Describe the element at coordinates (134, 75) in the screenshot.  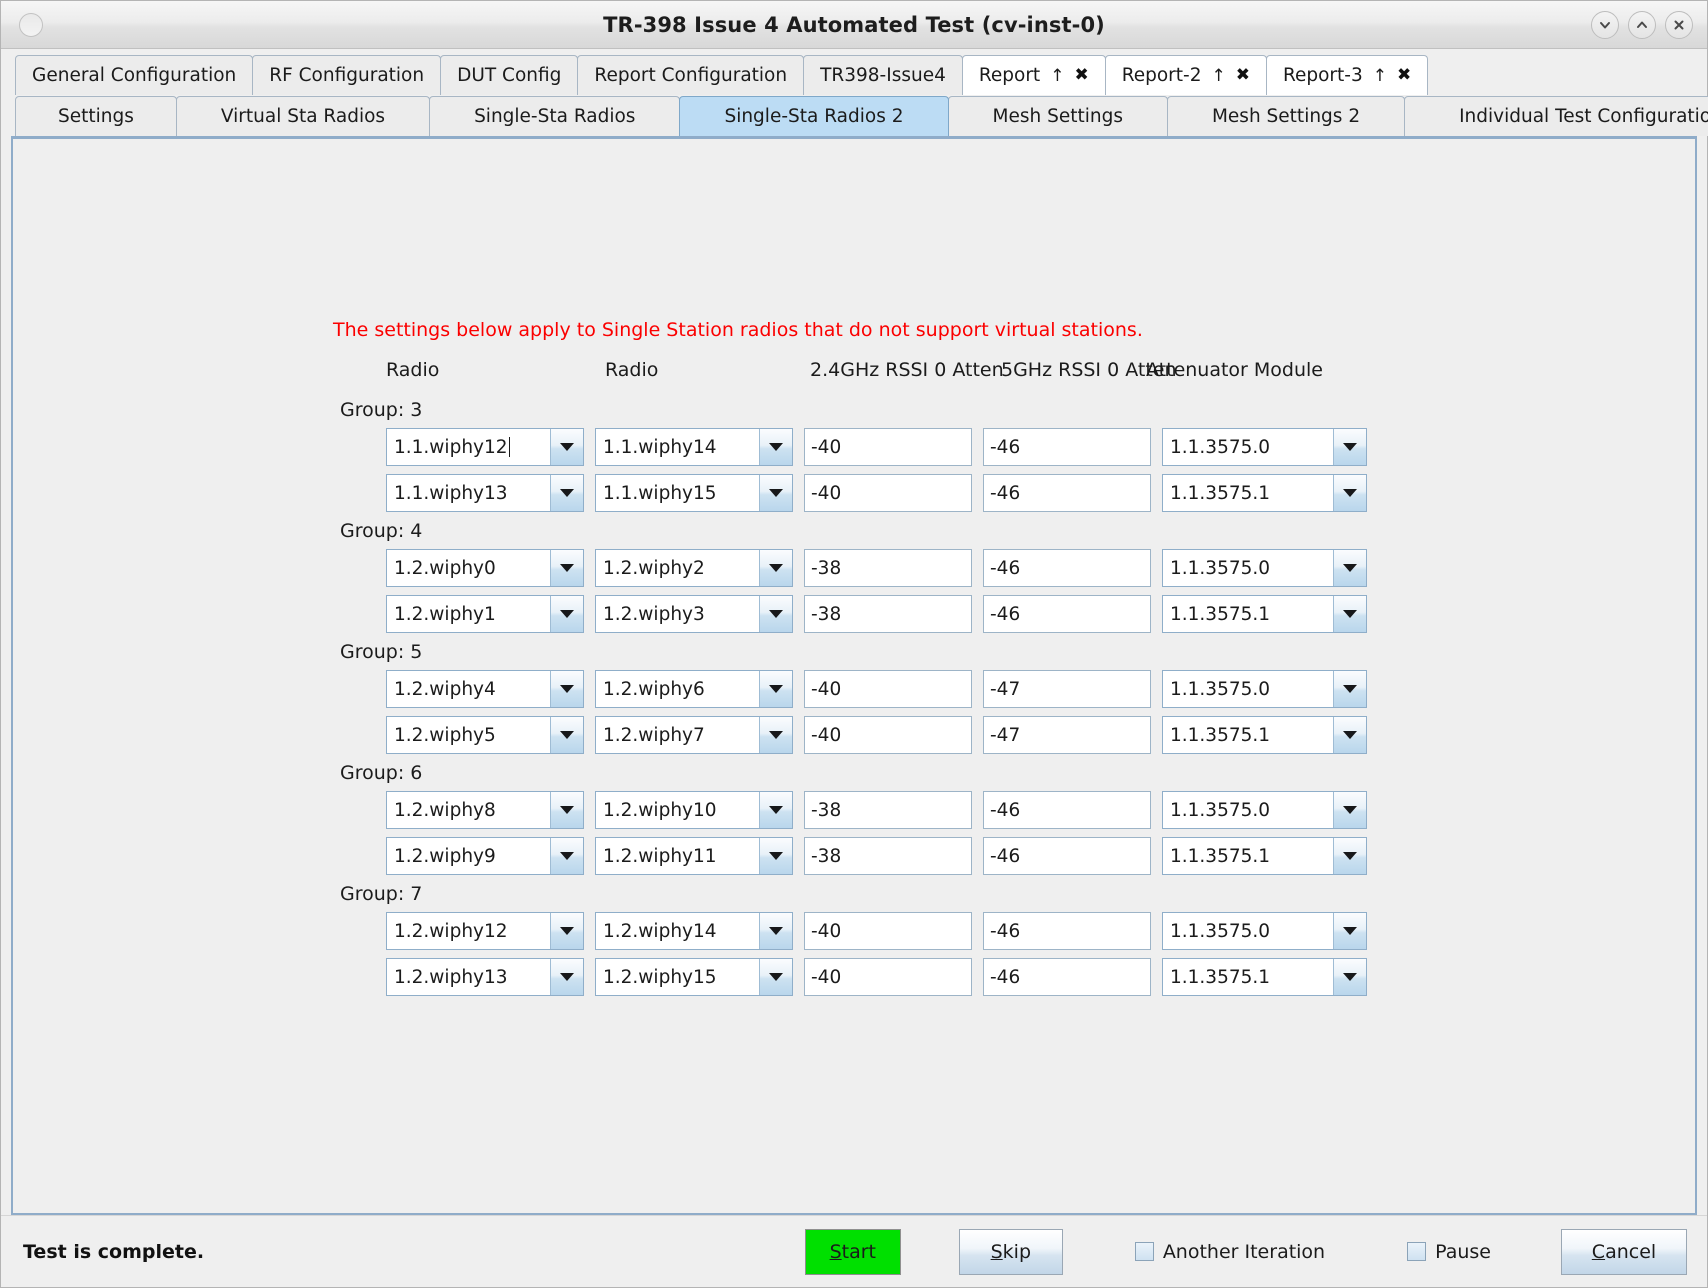
I see `tab-general-configuration: General Configuration` at that location.